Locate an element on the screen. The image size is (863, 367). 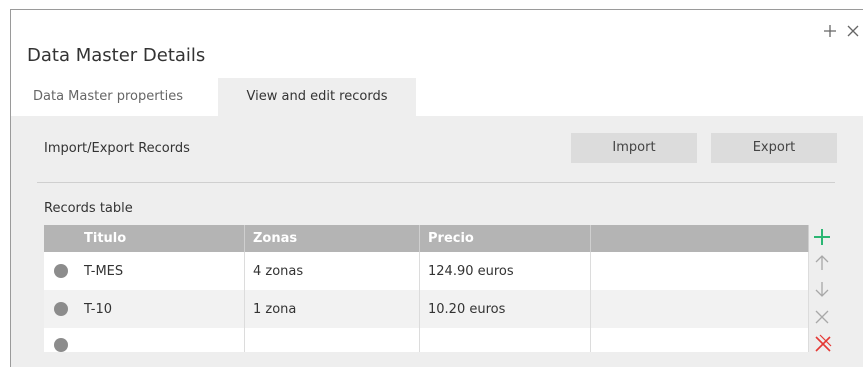
column-header-empty is located at coordinates (699, 238).